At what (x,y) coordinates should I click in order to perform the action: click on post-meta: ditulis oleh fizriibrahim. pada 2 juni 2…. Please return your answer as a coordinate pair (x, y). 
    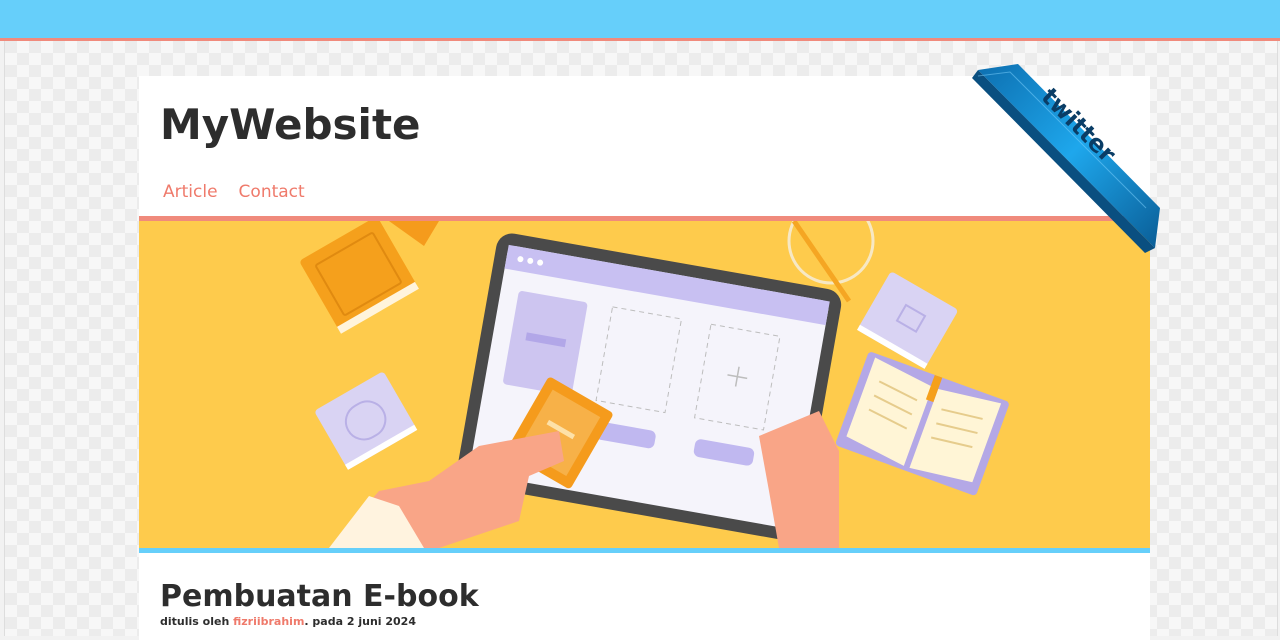
    Looking at the image, I should click on (288, 621).